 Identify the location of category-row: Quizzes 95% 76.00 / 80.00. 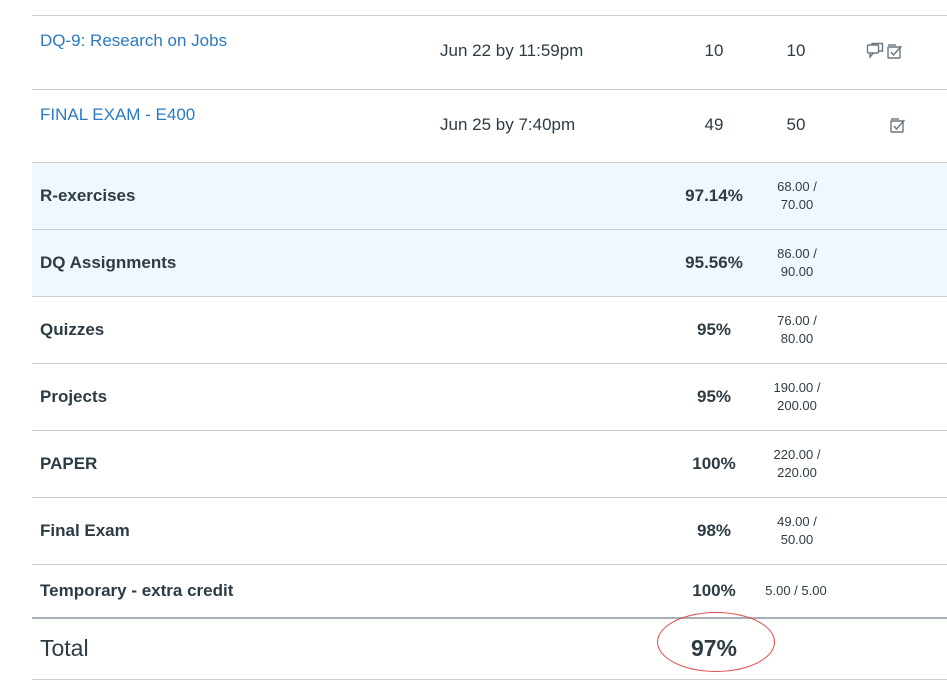
(489, 329).